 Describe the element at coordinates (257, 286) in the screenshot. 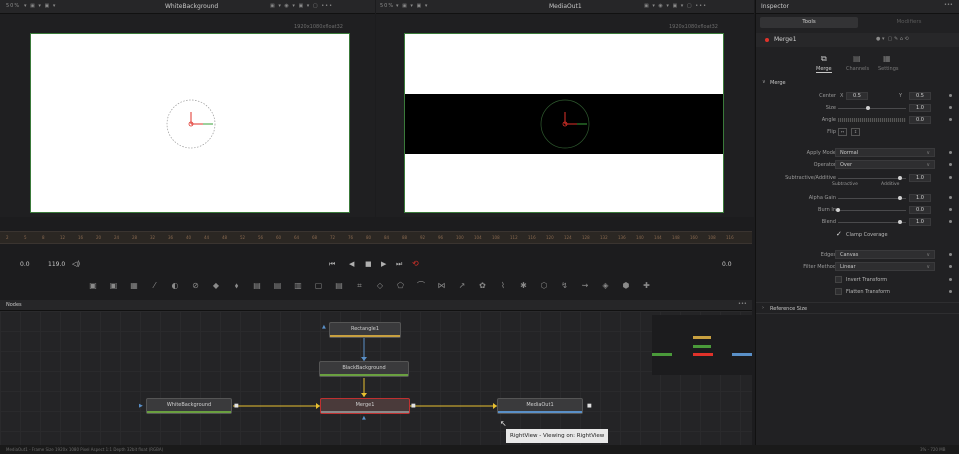

I see `merge-tool-icon: ▤` at that location.